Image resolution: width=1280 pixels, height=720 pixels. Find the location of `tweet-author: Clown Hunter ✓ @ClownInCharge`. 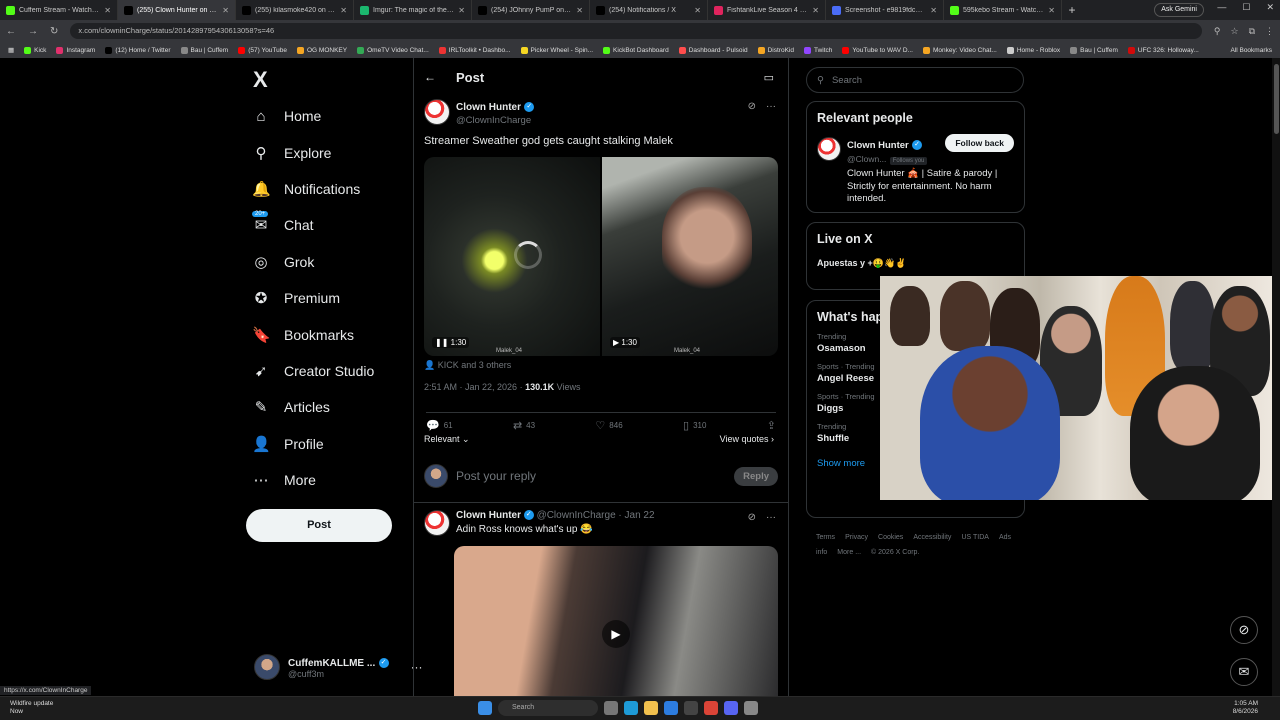

tweet-author: Clown Hunter ✓ @ClownInCharge is located at coordinates (479, 112).